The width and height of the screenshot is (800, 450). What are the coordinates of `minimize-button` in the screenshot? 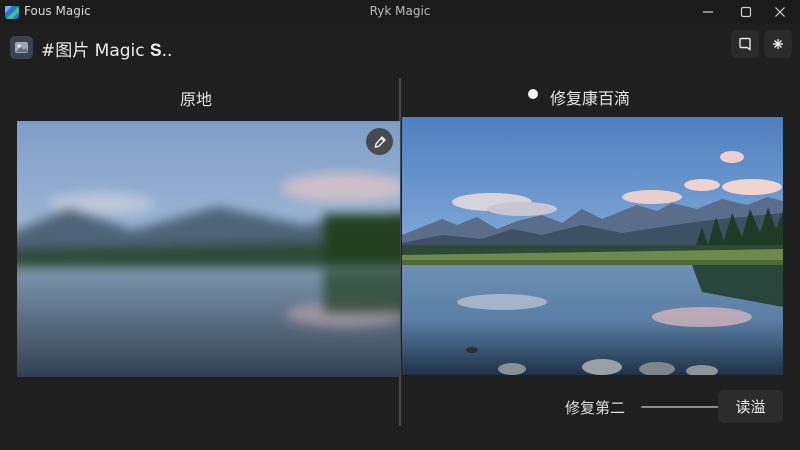 It's located at (708, 12).